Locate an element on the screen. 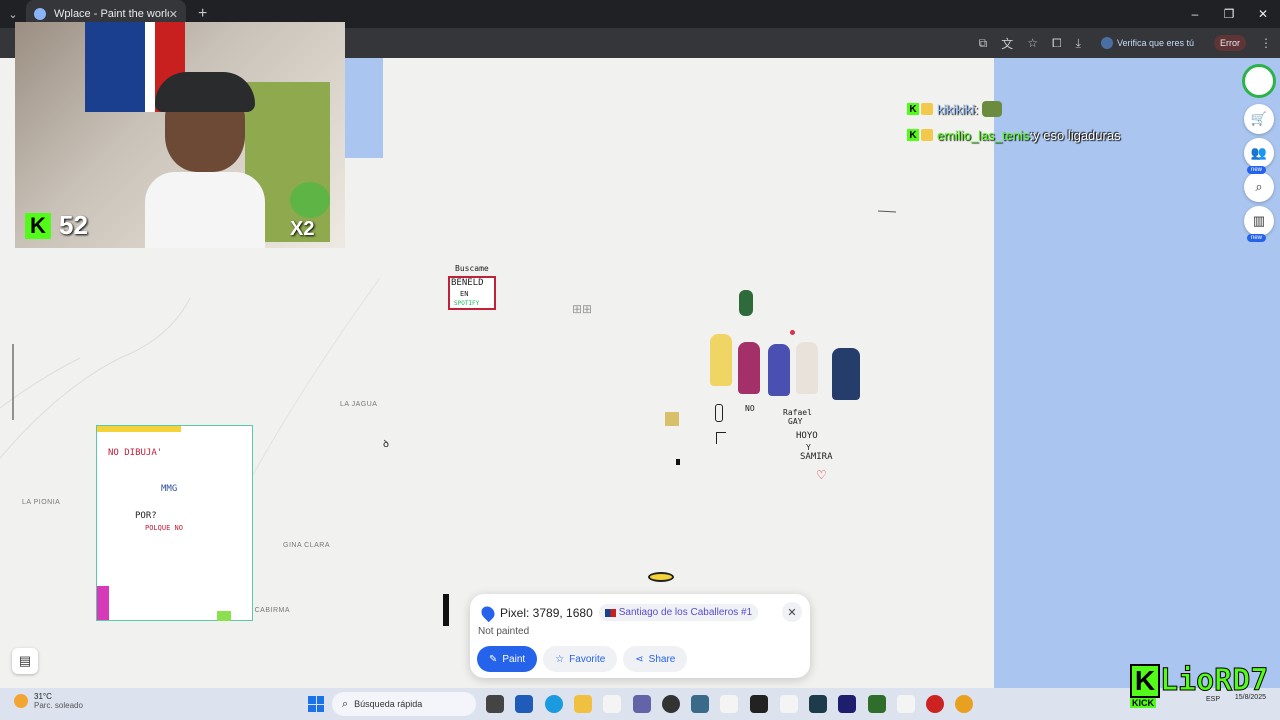 This screenshot has width=1280, height=720. menu-dots-icon: ⋮ is located at coordinates (1266, 43).